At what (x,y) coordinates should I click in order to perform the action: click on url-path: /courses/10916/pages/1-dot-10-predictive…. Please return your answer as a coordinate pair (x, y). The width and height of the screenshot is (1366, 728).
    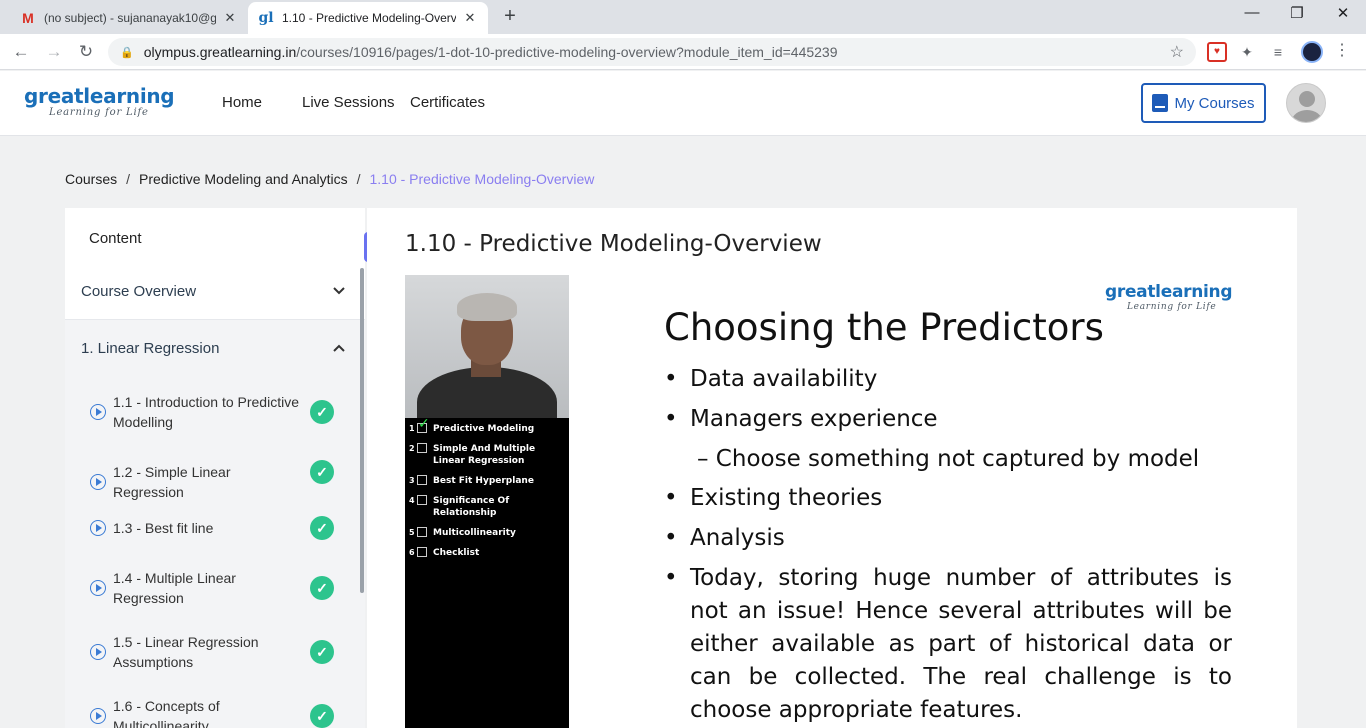
    Looking at the image, I should click on (567, 52).